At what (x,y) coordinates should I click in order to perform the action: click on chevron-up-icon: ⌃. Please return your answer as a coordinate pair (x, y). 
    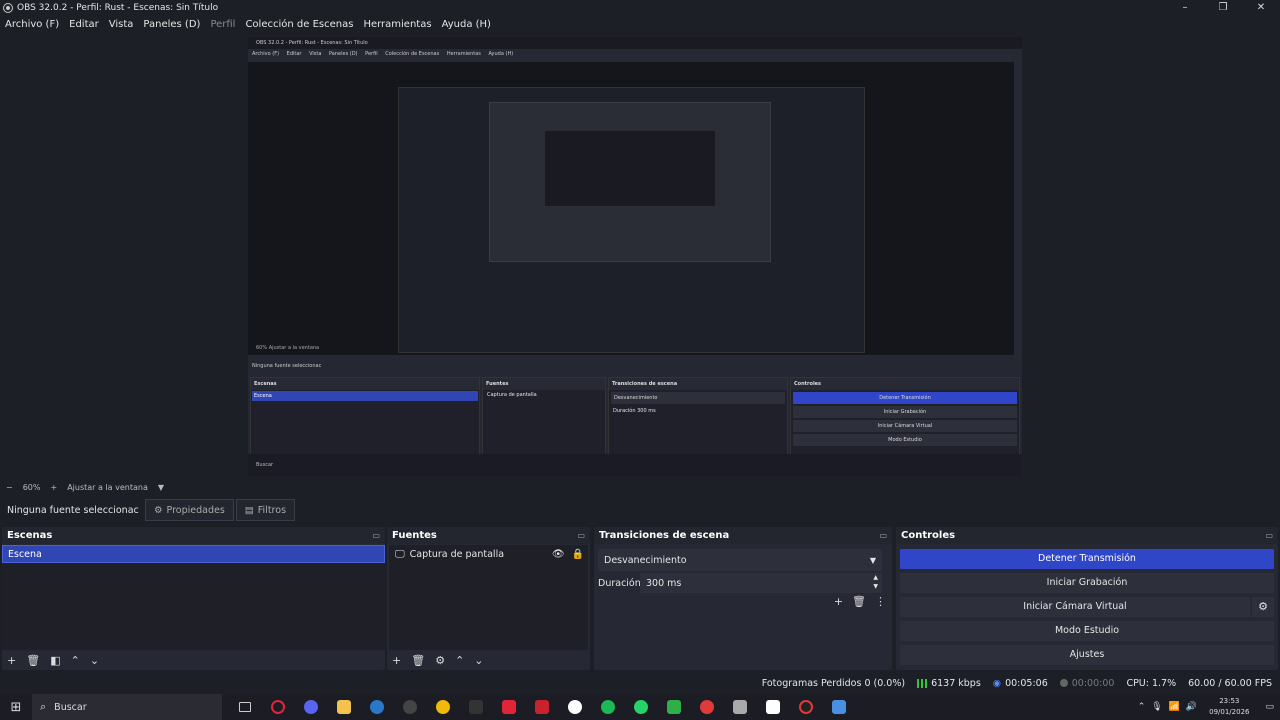
    Looking at the image, I should click on (1142, 707).